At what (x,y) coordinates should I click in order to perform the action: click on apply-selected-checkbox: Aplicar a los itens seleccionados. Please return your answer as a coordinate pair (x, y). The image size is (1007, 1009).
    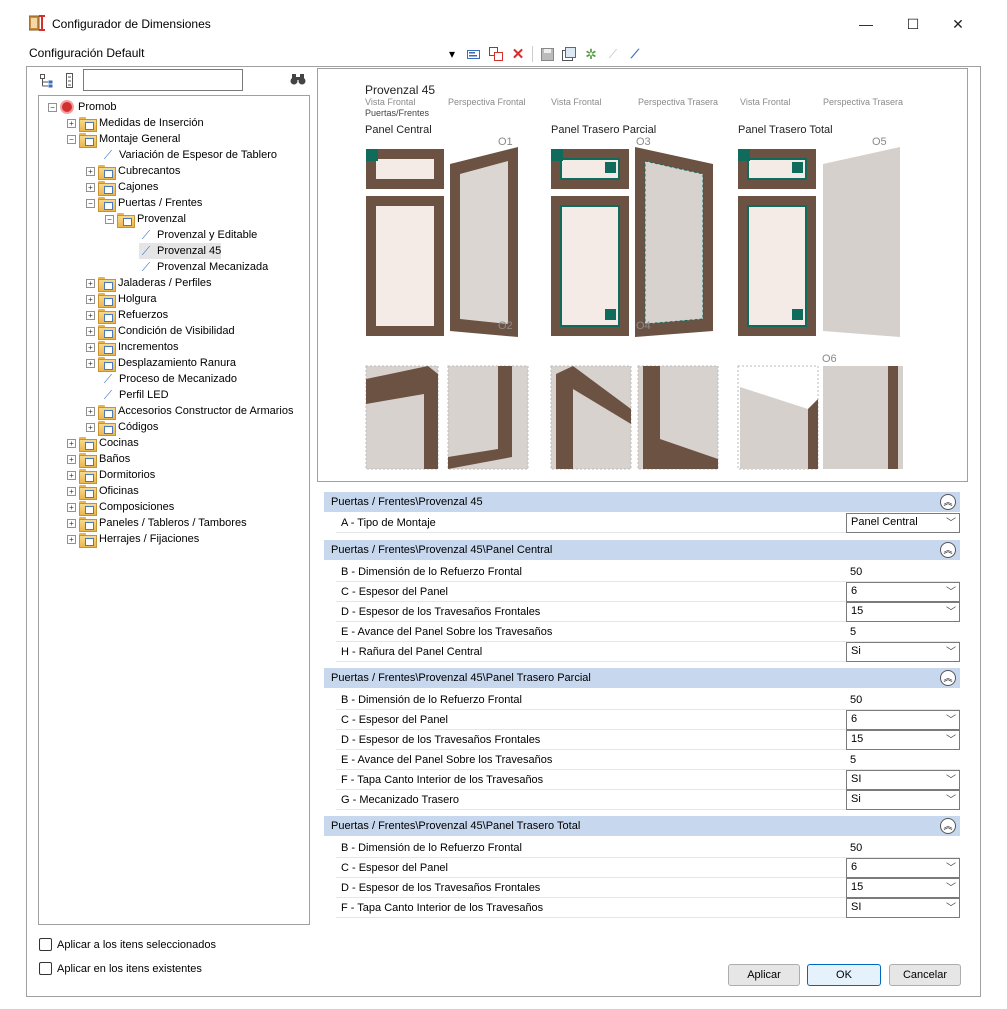
    Looking at the image, I should click on (127, 944).